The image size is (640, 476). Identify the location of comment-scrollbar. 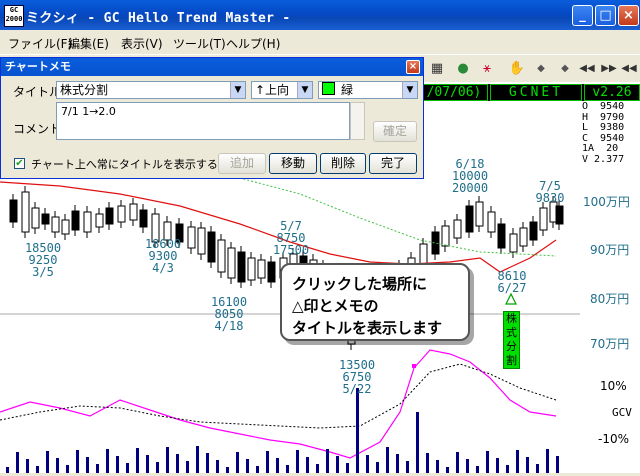
(357, 121).